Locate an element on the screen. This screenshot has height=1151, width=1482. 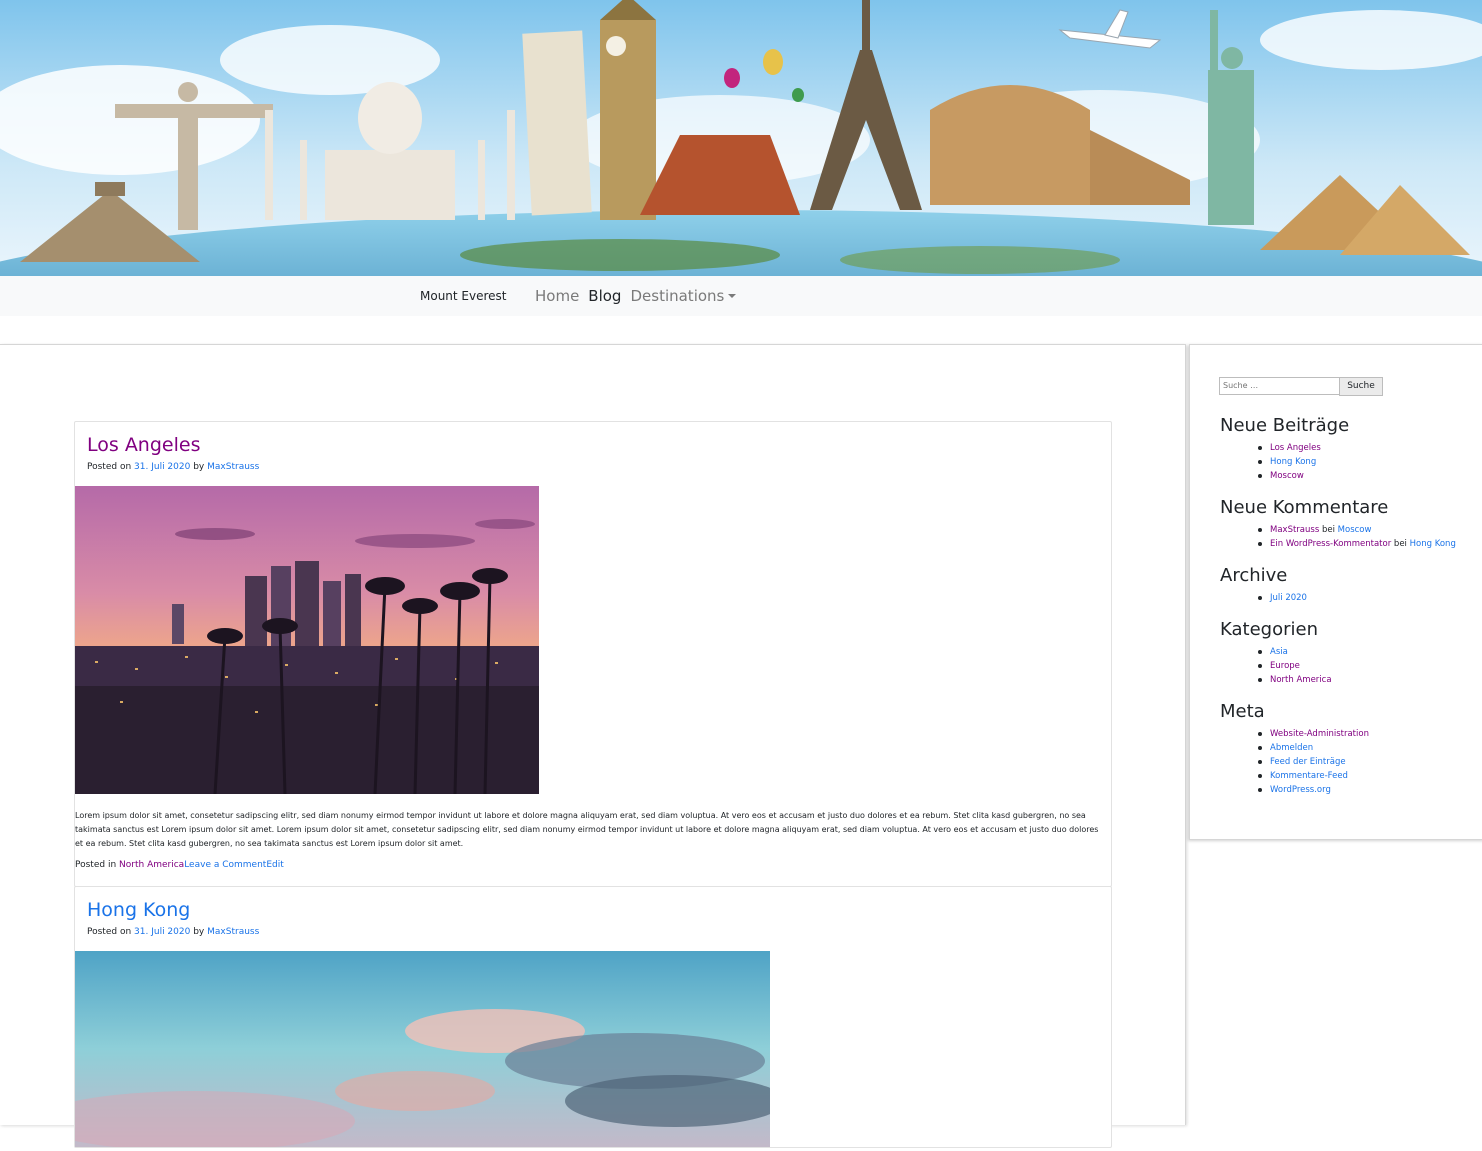
list-item: Juli 2020 is located at coordinates (1282, 598).